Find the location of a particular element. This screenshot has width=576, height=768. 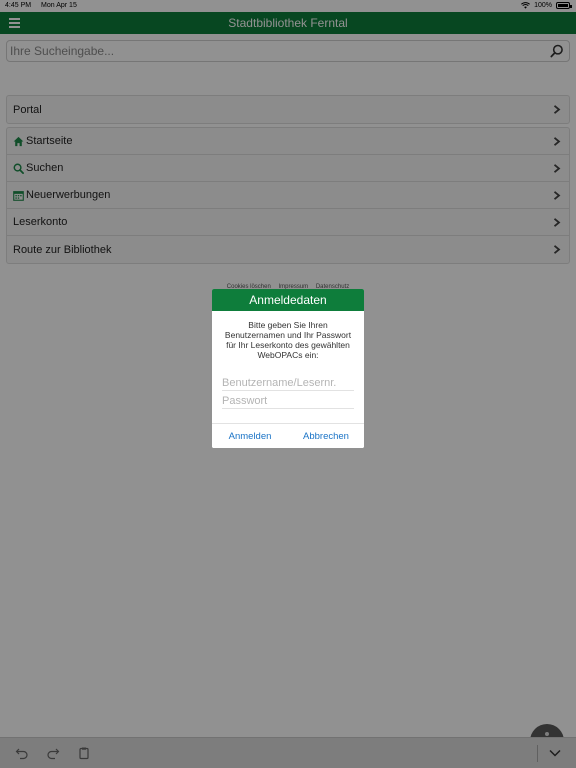

username-input is located at coordinates (288, 383).